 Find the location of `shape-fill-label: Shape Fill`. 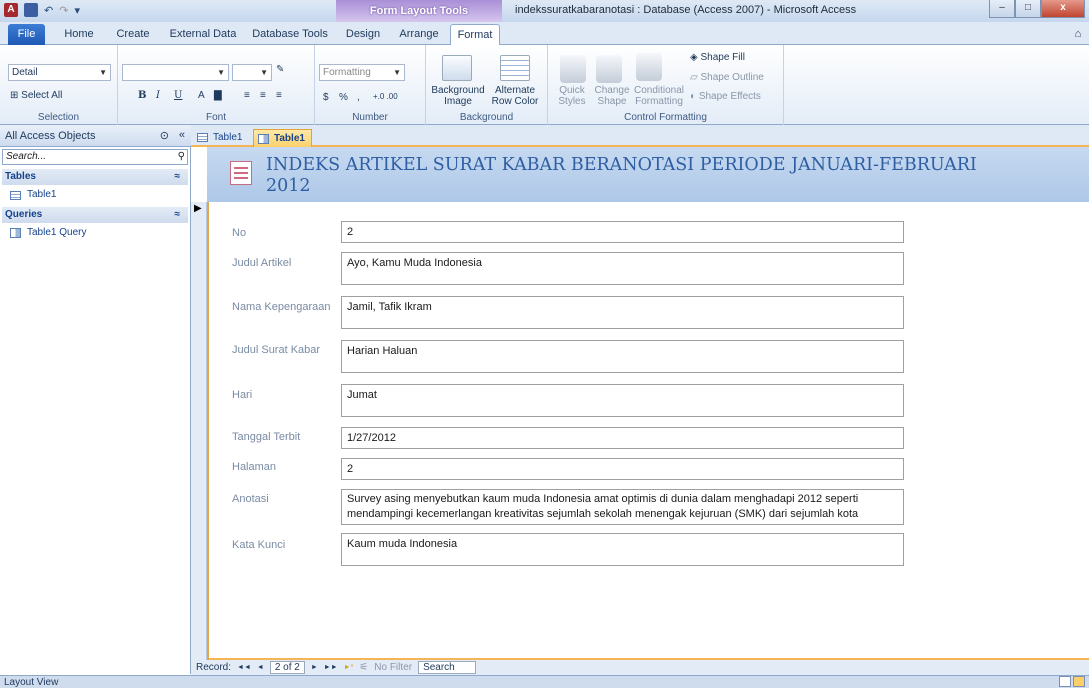

shape-fill-label: Shape Fill is located at coordinates (722, 57).